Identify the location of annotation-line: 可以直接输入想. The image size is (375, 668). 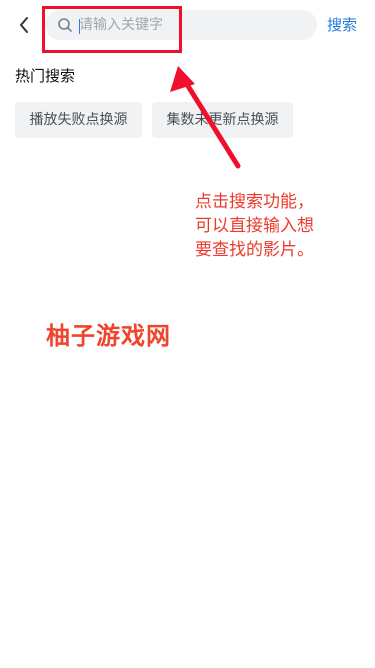
(254, 226).